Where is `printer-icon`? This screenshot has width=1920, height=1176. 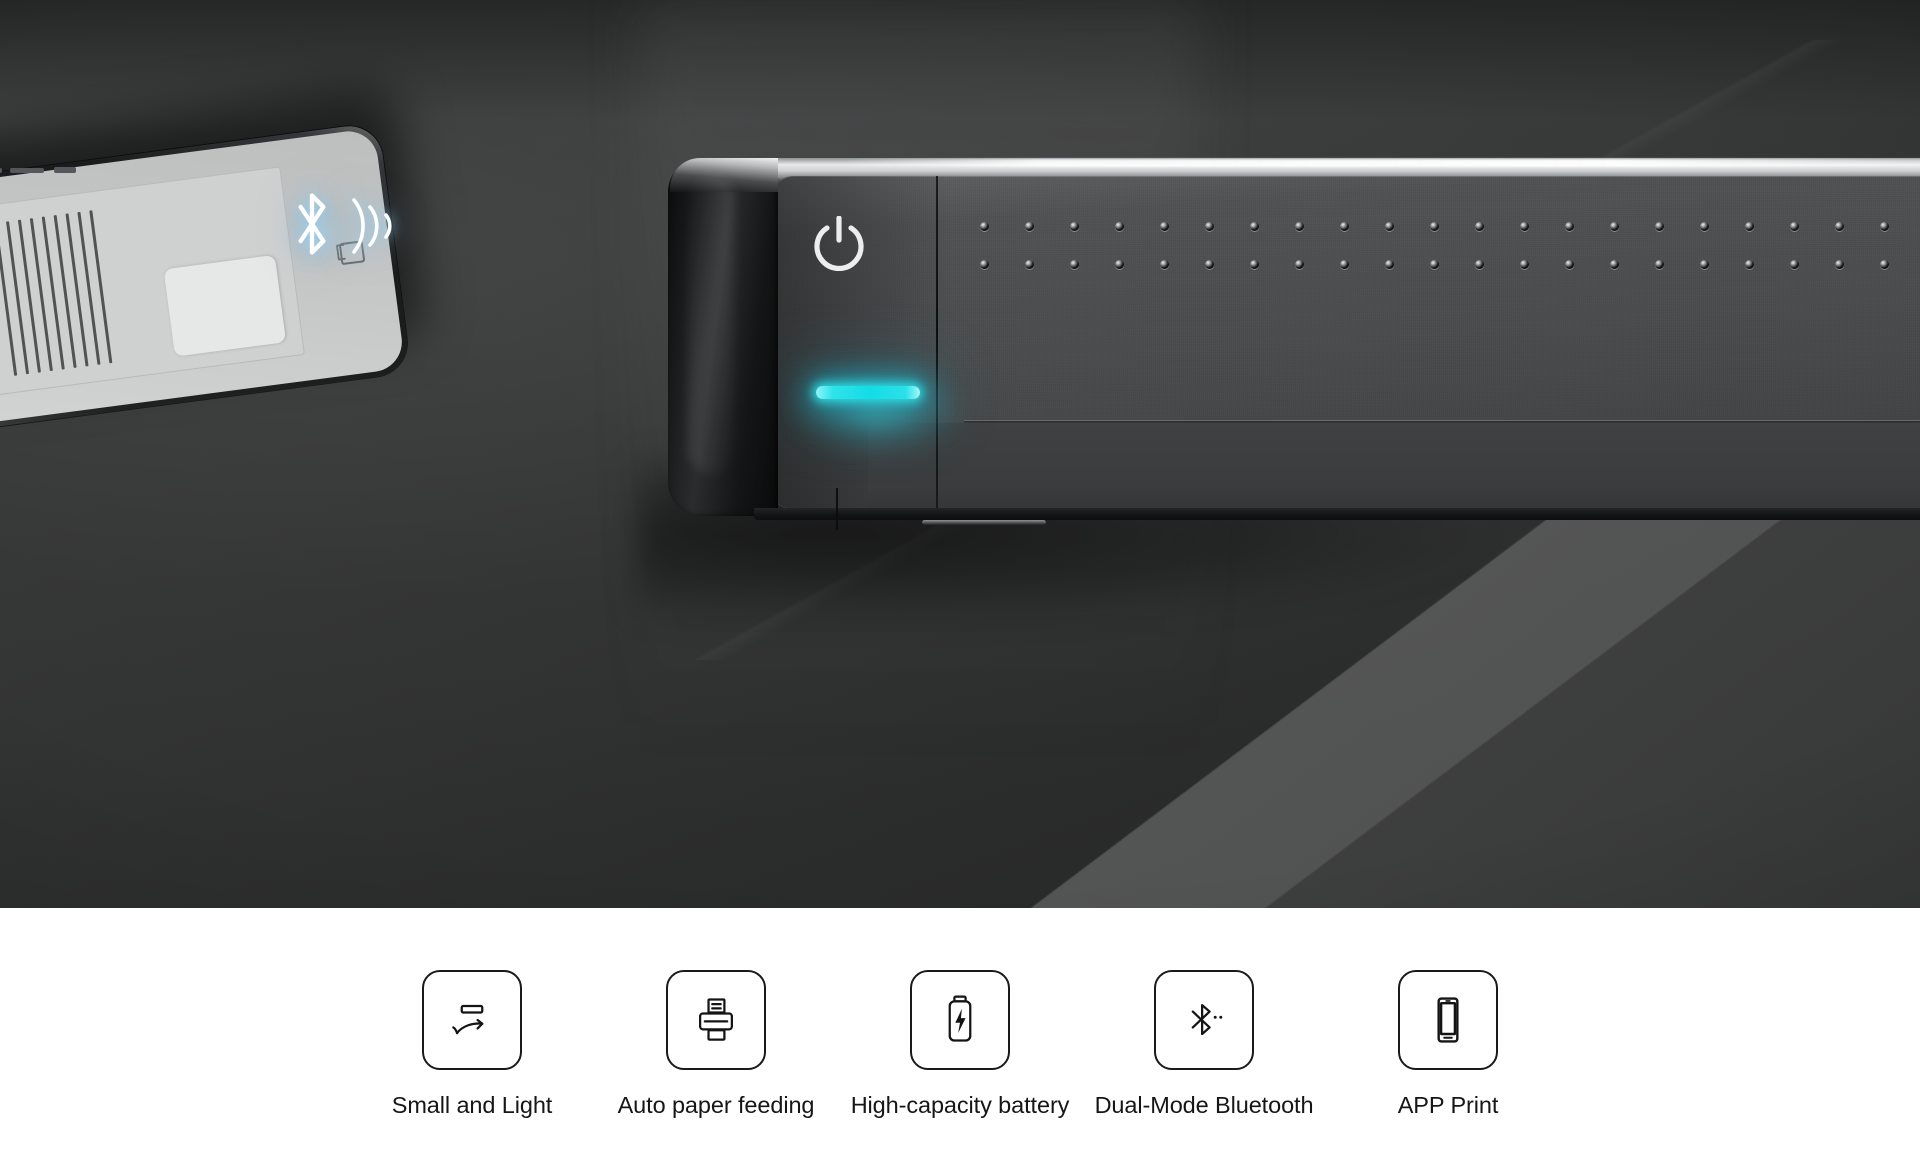 printer-icon is located at coordinates (716, 1020).